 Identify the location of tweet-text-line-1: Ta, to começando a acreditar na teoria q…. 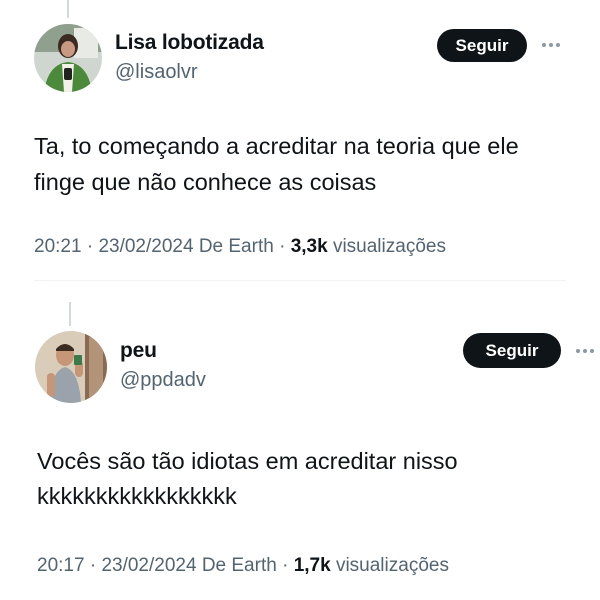
(276, 146).